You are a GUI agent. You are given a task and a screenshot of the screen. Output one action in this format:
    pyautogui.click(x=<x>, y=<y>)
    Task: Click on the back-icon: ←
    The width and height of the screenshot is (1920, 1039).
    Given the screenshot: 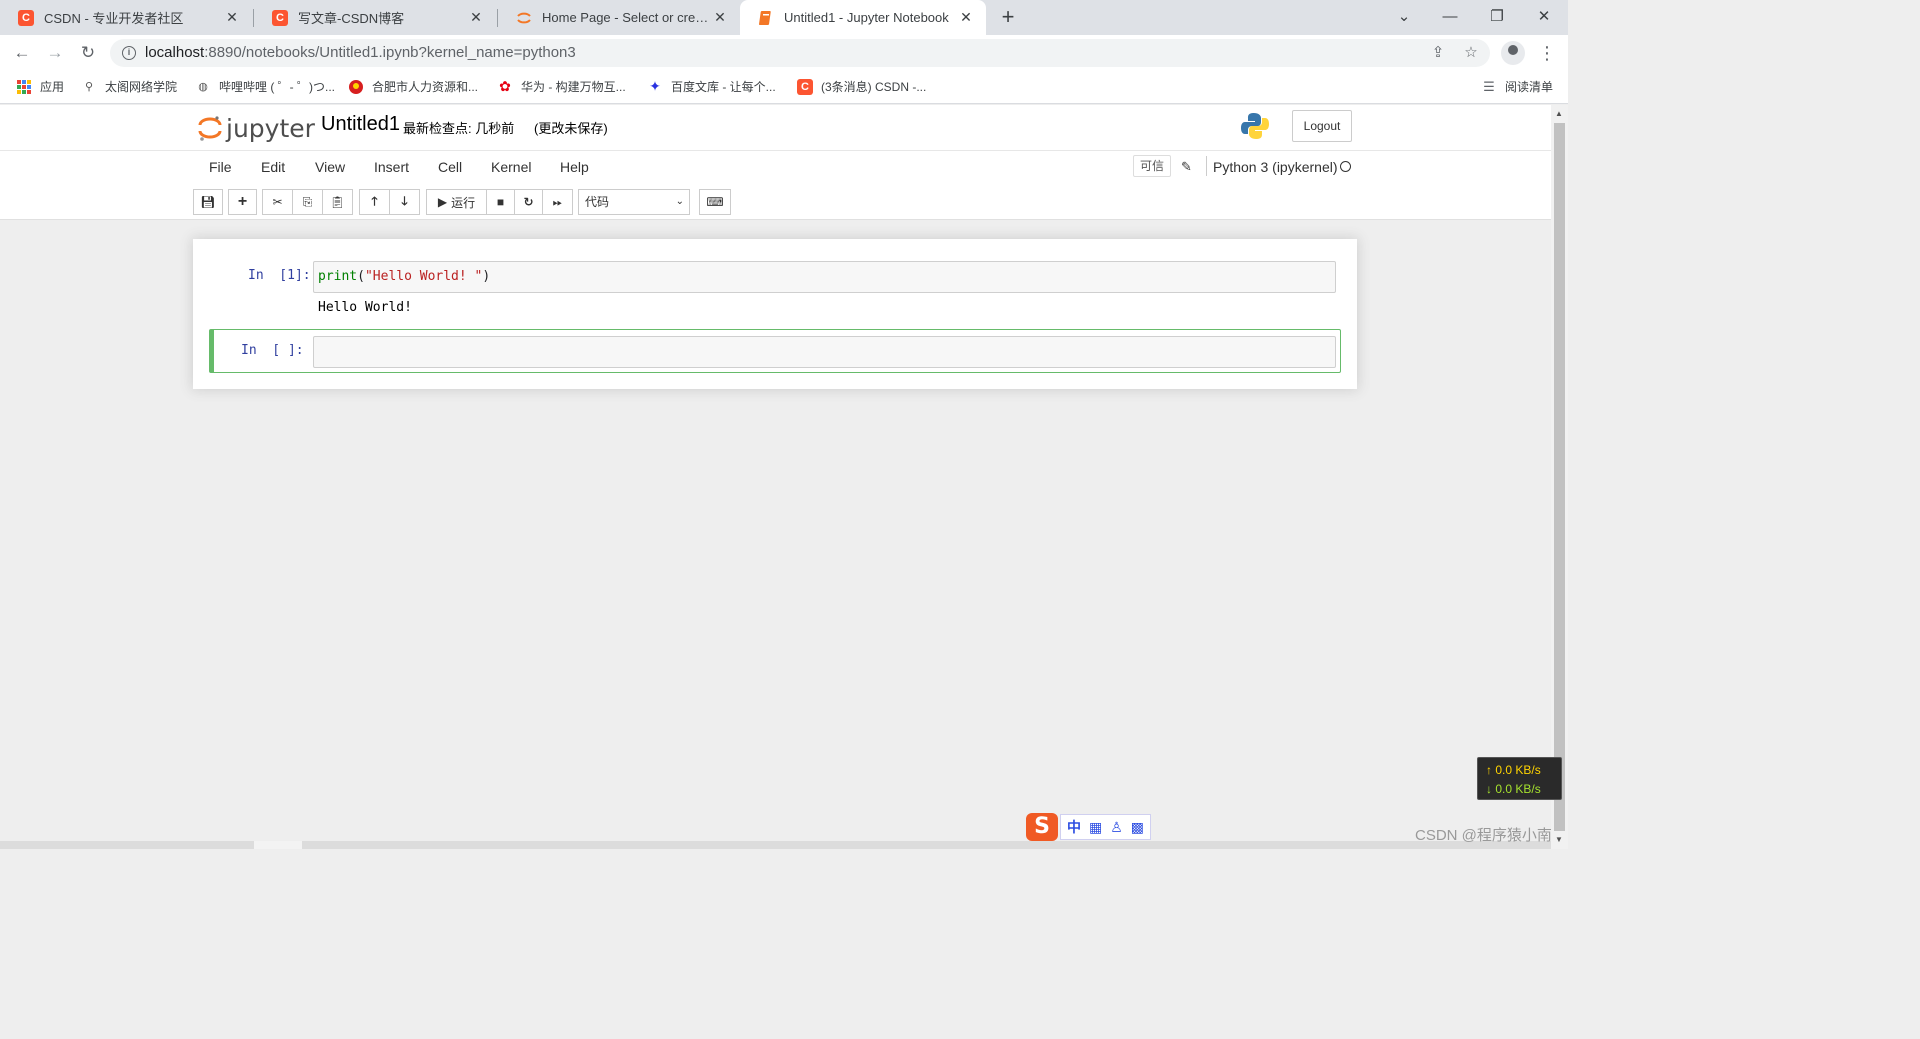 What is the action you would take?
    pyautogui.click(x=22, y=53)
    